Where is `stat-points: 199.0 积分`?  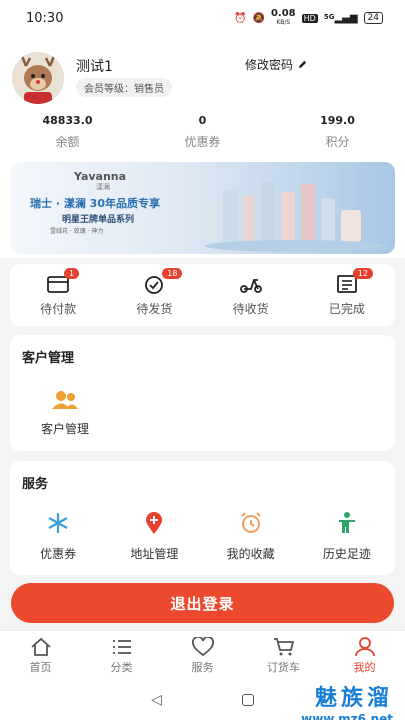 stat-points: 199.0 积分 is located at coordinates (337, 134).